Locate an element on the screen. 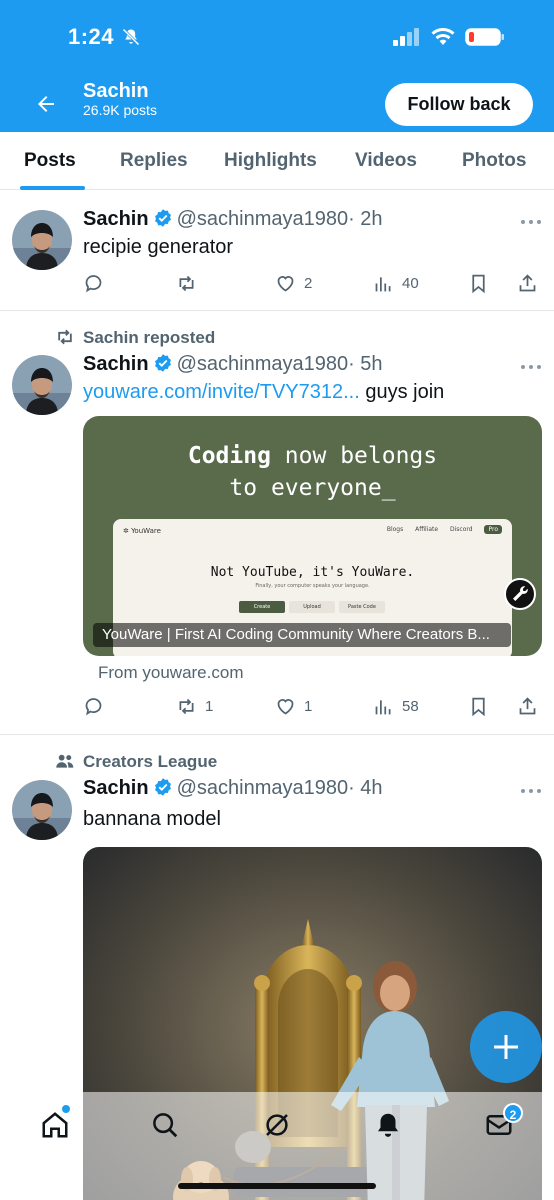  like-count: 1 is located at coordinates (308, 706).